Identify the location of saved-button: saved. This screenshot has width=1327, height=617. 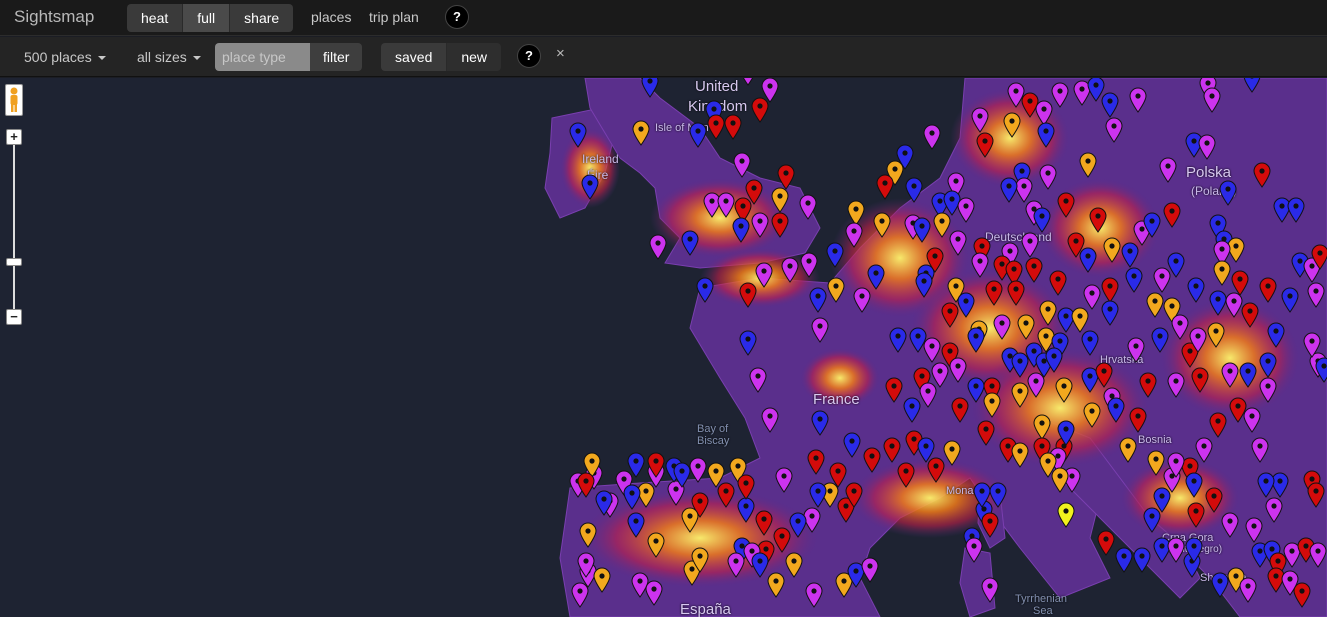
(414, 57).